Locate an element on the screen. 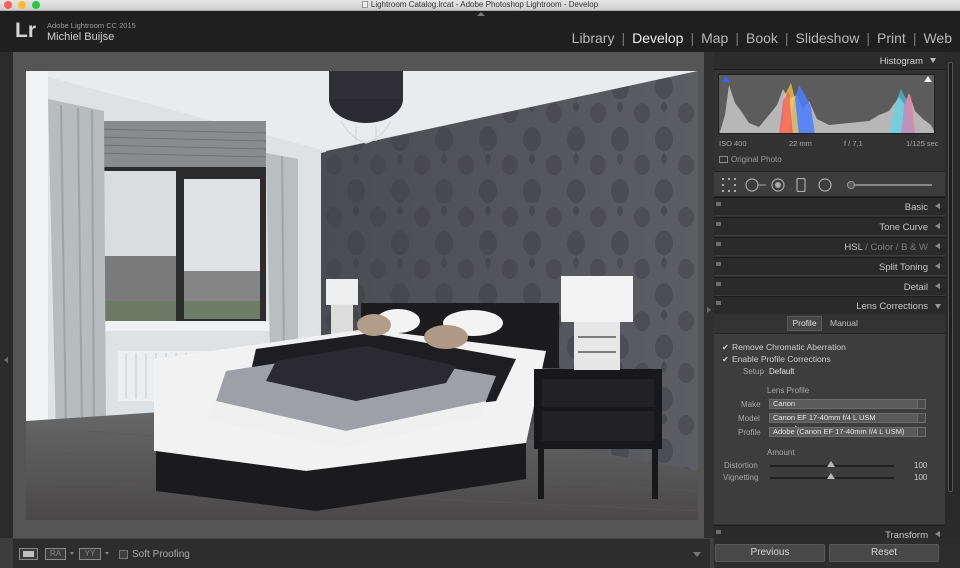 Image resolution: width=960 pixels, height=568 pixels. panel-split-toning: Split Toning is located at coordinates (829, 266).